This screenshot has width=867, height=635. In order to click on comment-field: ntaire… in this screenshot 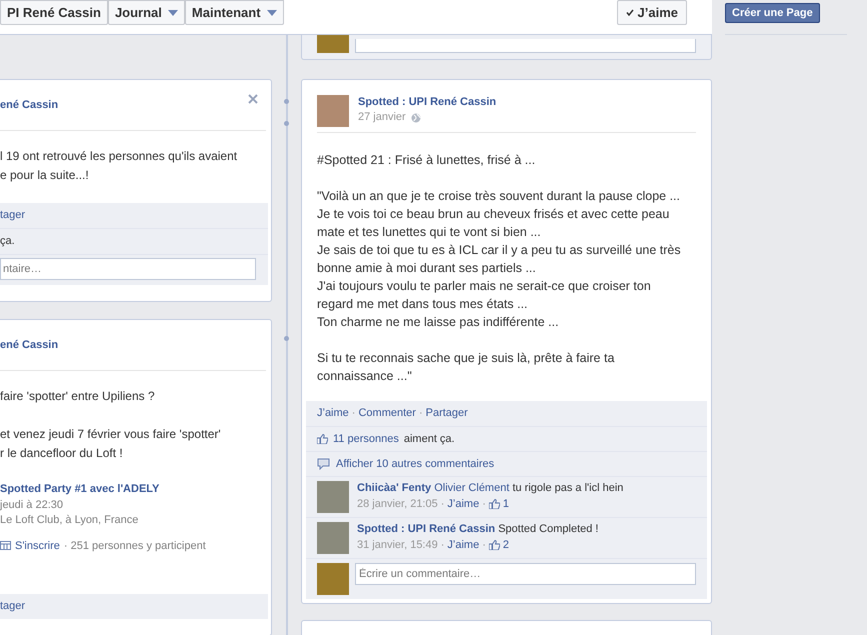, I will do `click(128, 269)`.